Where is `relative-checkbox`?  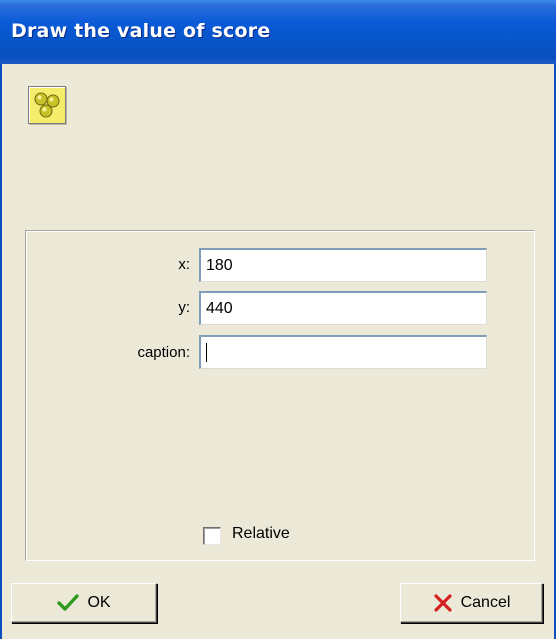
relative-checkbox is located at coordinates (212, 536).